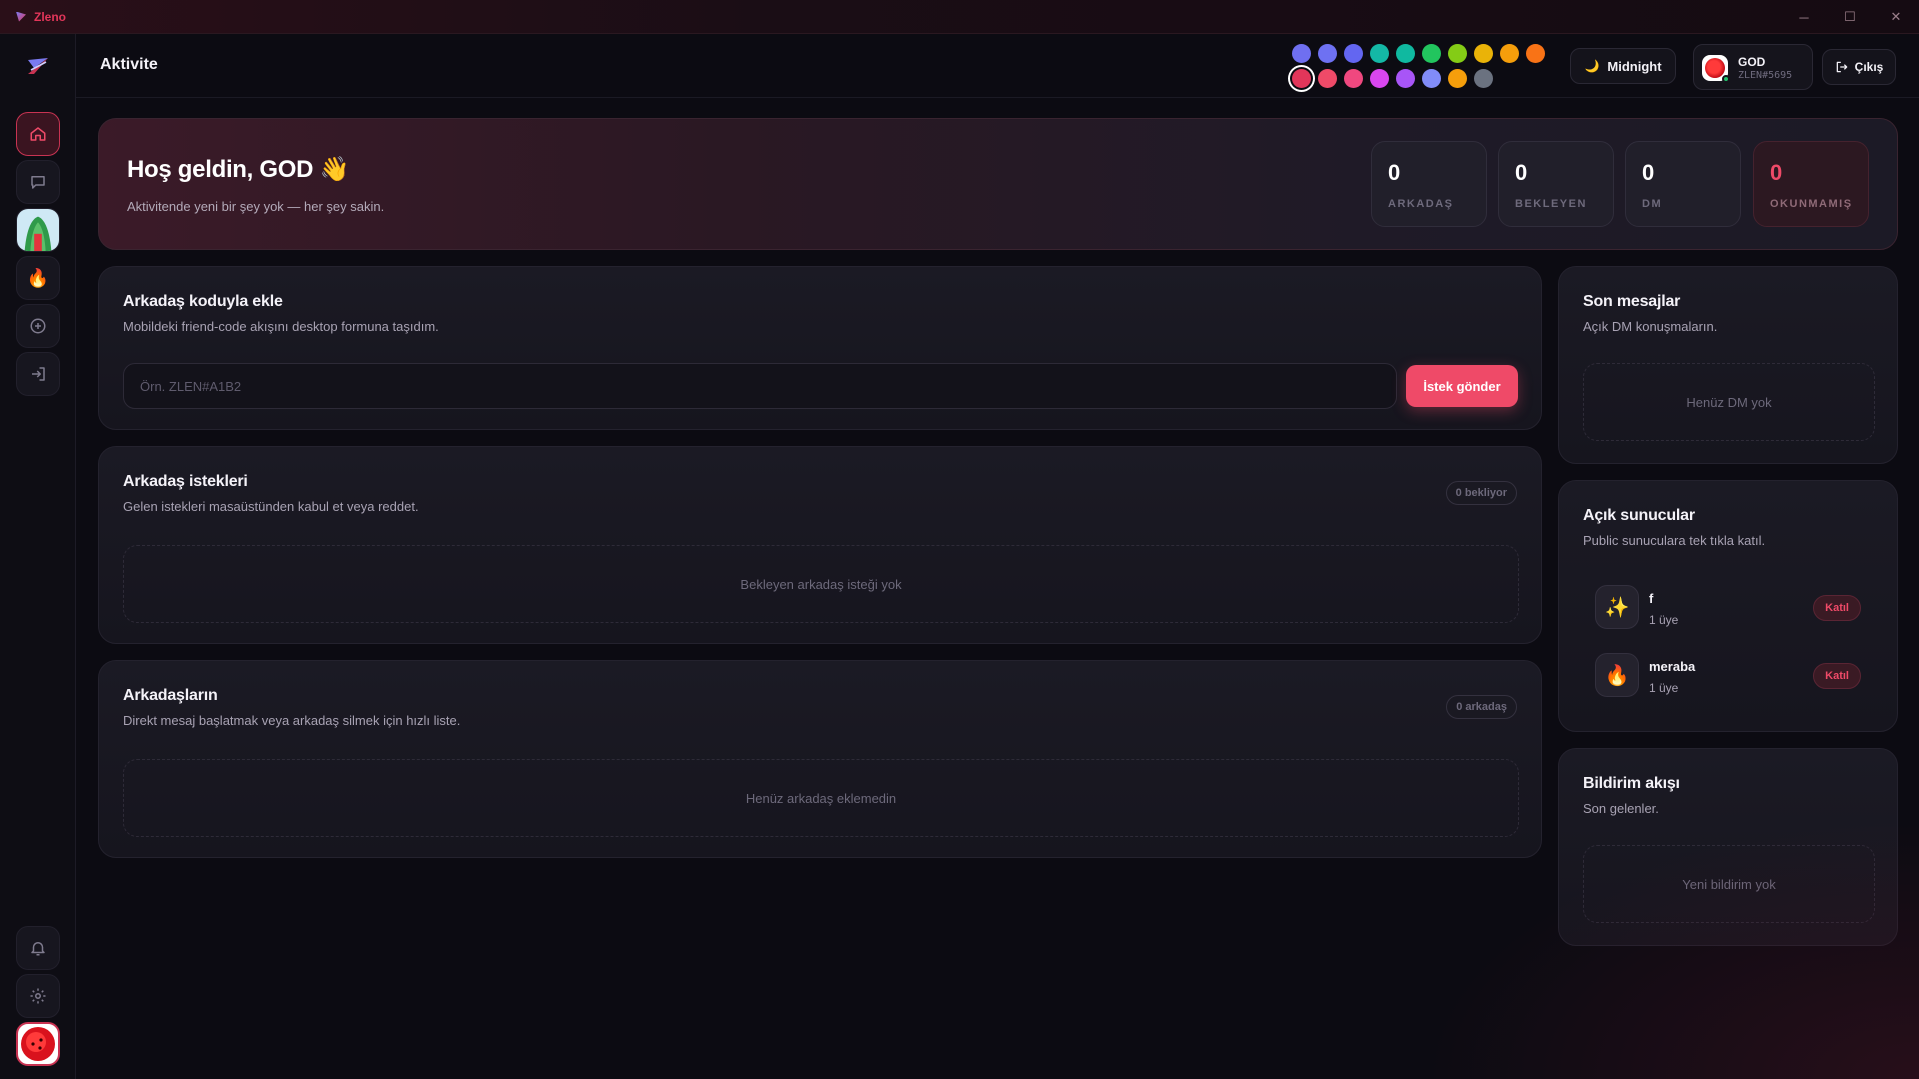 The image size is (1919, 1079). Describe the element at coordinates (1632, 301) in the screenshot. I see `card-title: Son mesajlar` at that location.